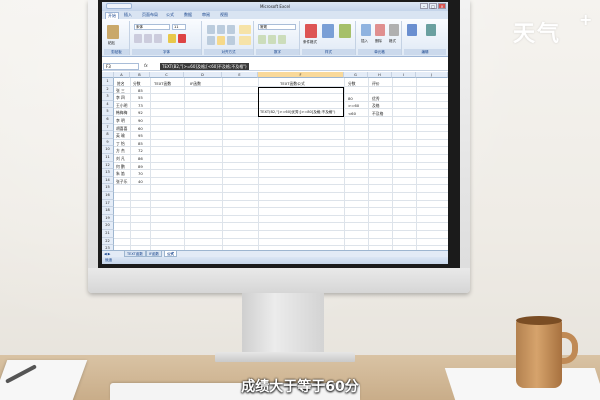 This screenshot has height=400, width=600. Describe the element at coordinates (345, 31) in the screenshot. I see `cell-styles-icon` at that location.